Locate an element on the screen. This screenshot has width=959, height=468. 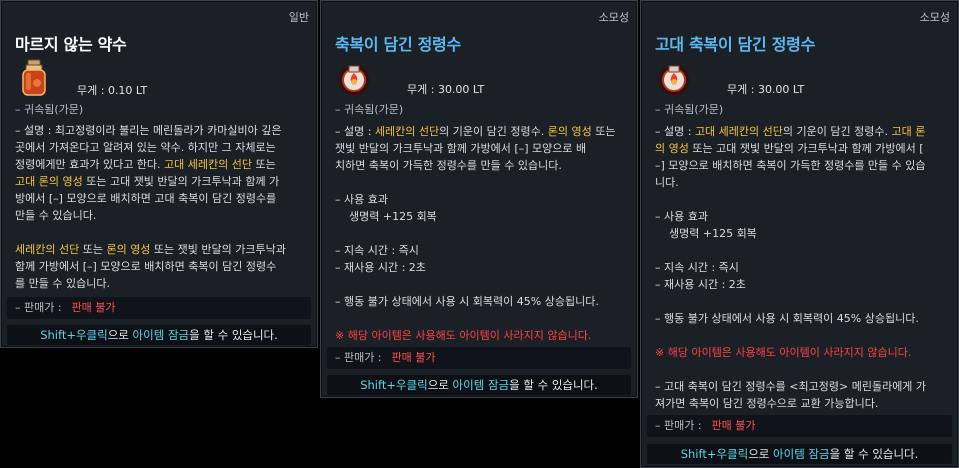
description-segment: 세레칸의 선단 is located at coordinates (407, 131).